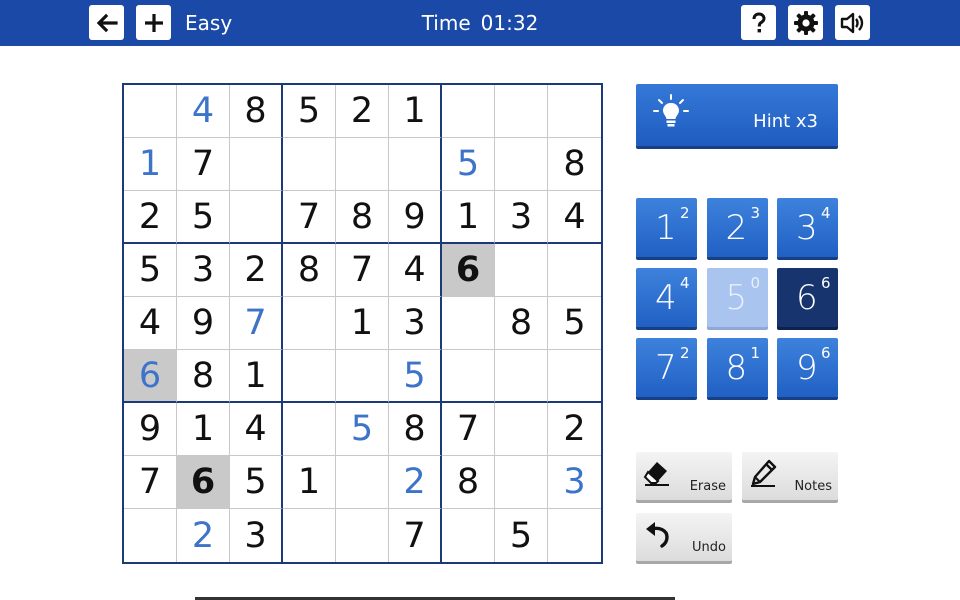 The width and height of the screenshot is (960, 600). What do you see at coordinates (790, 476) in the screenshot?
I see `notes-button: Notes` at bounding box center [790, 476].